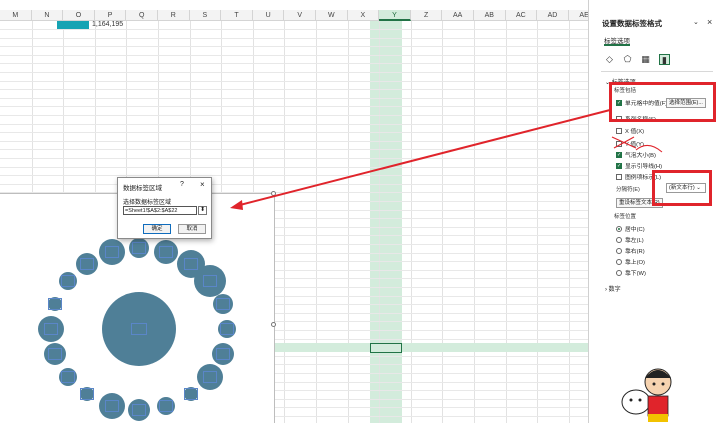 The height and width of the screenshot is (423, 720). Describe the element at coordinates (522, 15) in the screenshot. I see `column-header-ac: AC` at that location.